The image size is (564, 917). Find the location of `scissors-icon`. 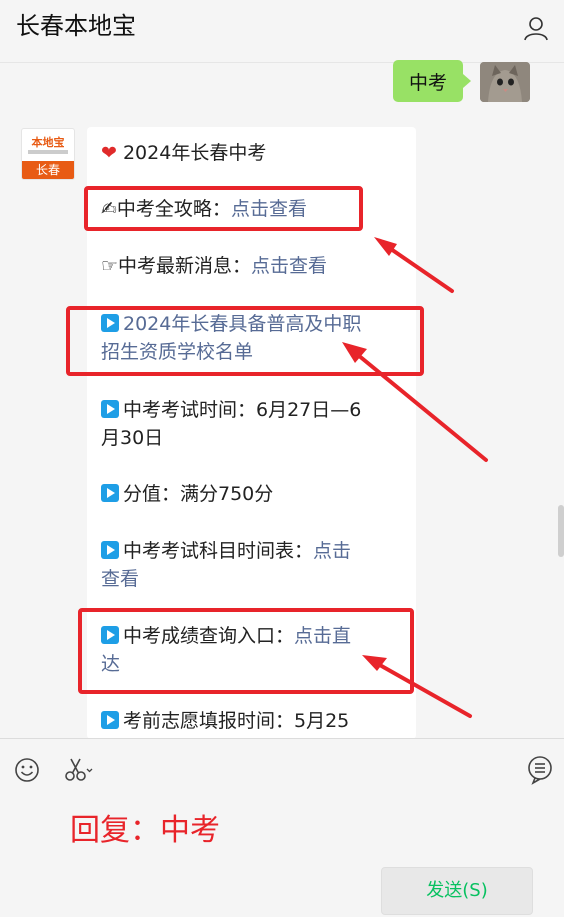

scissors-icon is located at coordinates (79, 770).